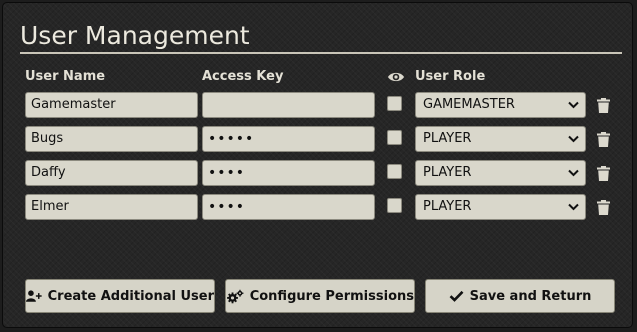 The height and width of the screenshot is (332, 637). I want to click on user-name-input: Bugs, so click(111, 139).